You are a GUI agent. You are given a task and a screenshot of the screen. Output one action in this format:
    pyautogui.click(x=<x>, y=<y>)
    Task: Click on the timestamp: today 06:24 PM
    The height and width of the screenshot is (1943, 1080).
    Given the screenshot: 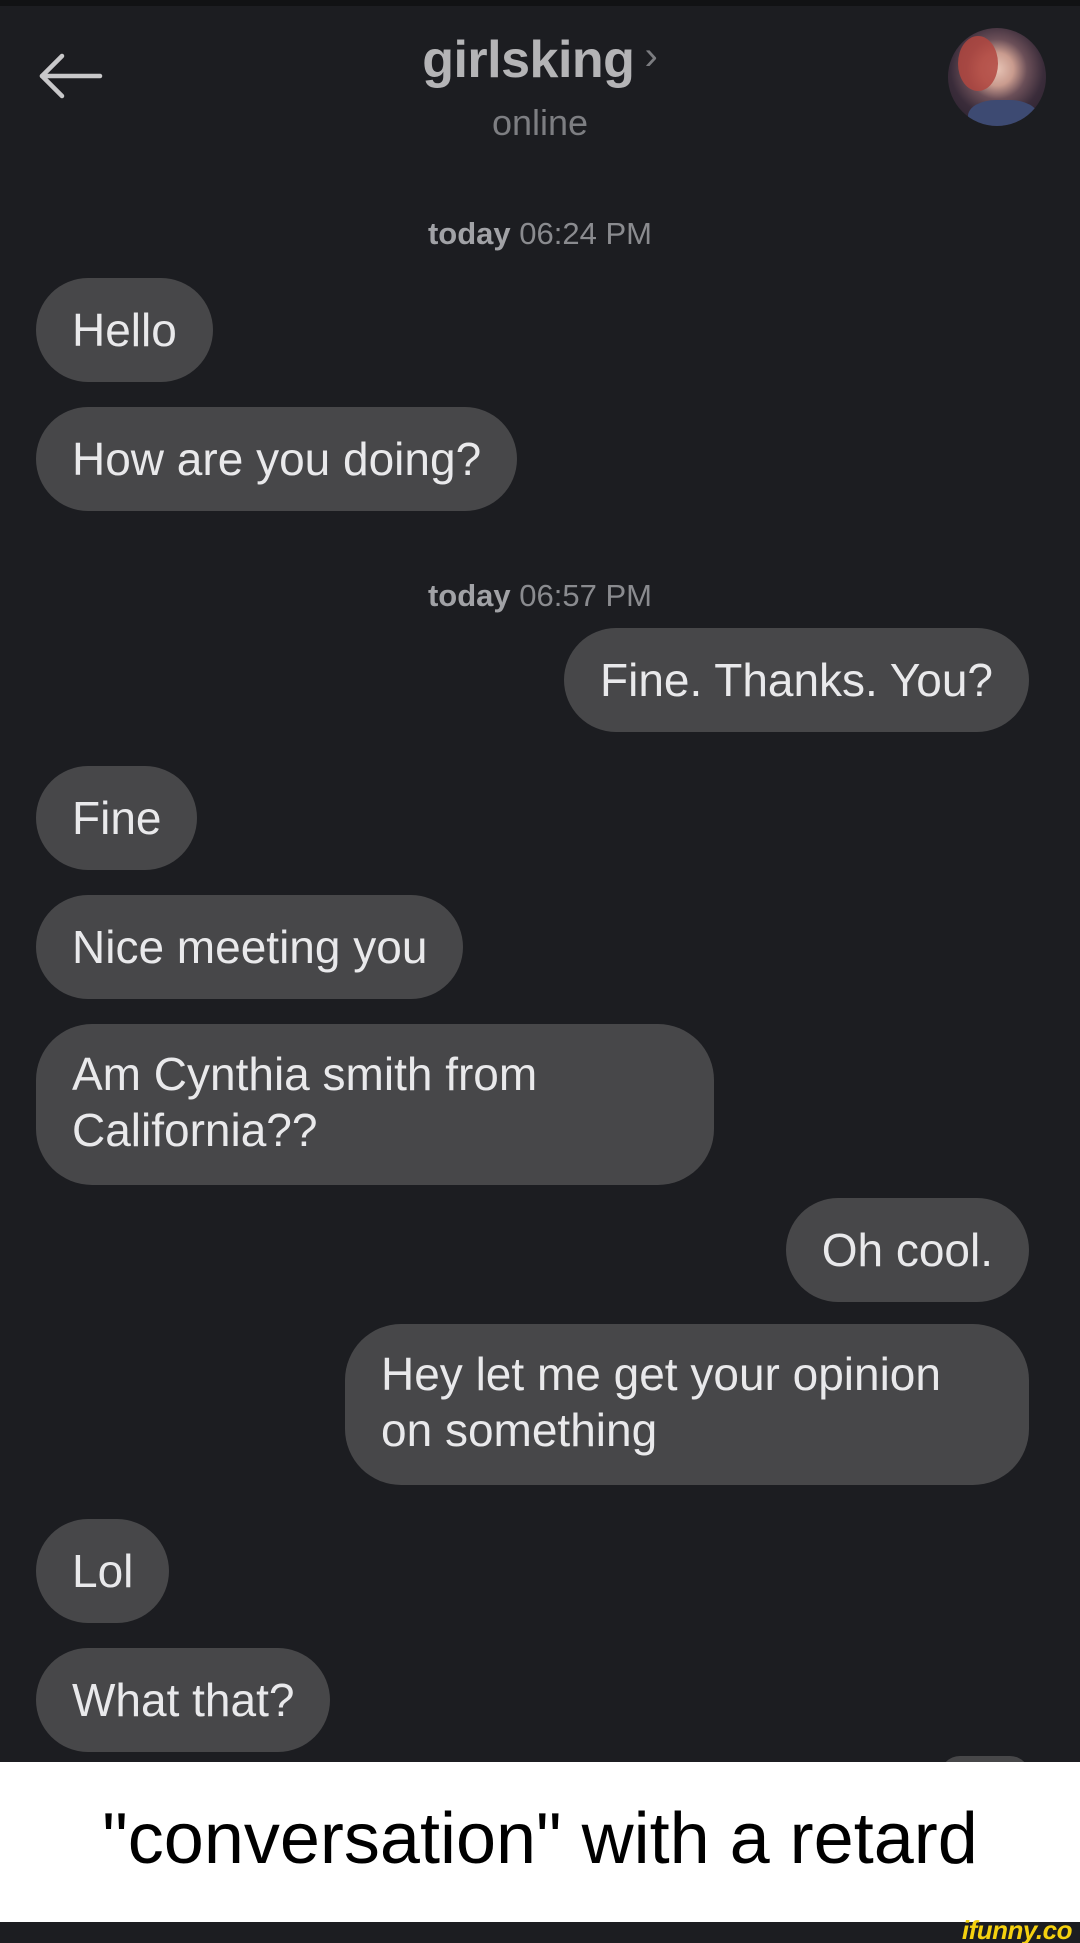 What is the action you would take?
    pyautogui.click(x=540, y=234)
    